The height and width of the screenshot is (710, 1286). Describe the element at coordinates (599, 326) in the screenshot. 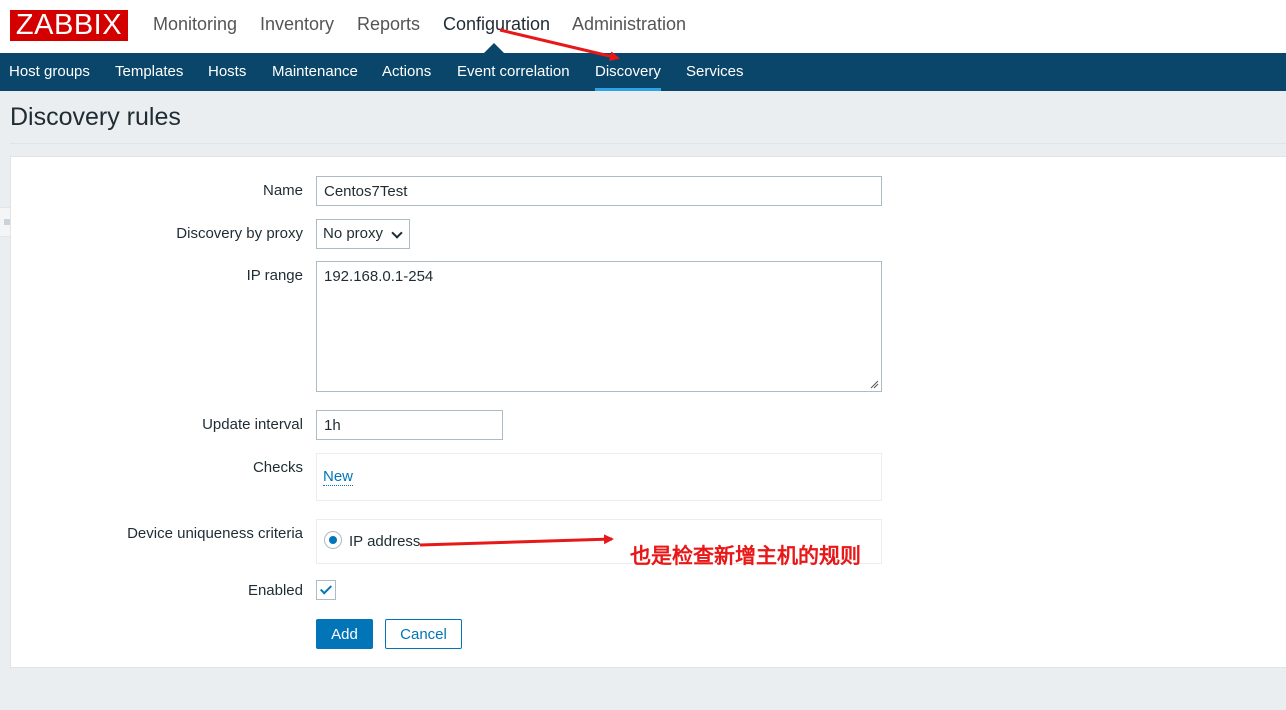

I see `ip-range-textarea: 192.168.0.1-254` at that location.